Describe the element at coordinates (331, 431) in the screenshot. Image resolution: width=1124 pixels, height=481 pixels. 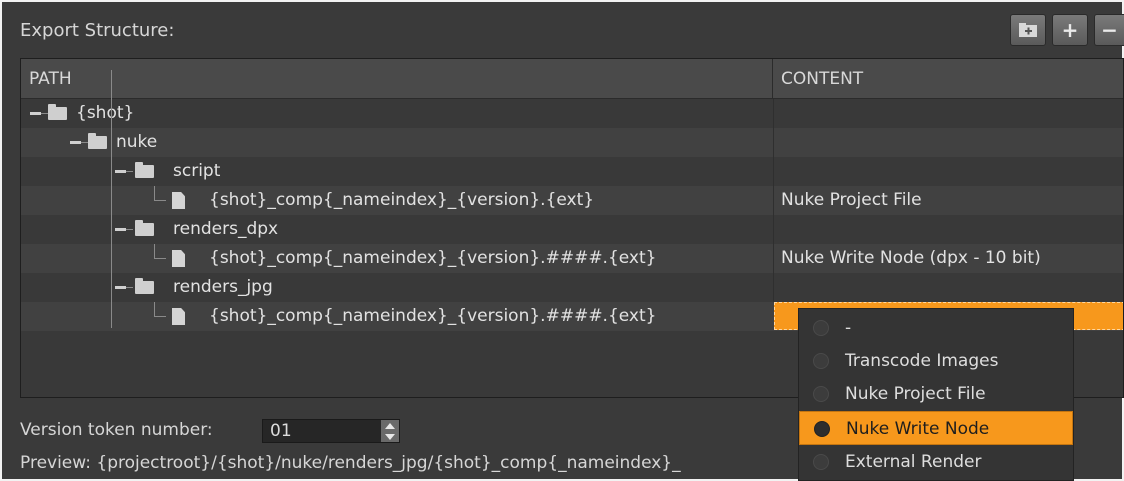
I see `version-token-input: 01` at that location.